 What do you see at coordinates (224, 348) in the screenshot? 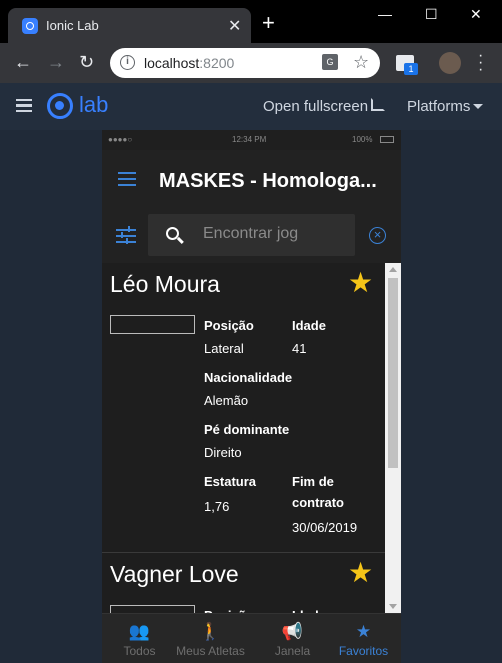
I see `position-value: Lateral` at bounding box center [224, 348].